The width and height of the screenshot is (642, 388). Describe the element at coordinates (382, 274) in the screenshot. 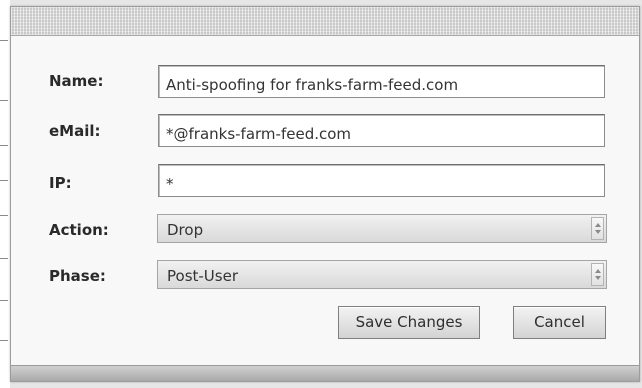

I see `phase-select: Post-User` at that location.